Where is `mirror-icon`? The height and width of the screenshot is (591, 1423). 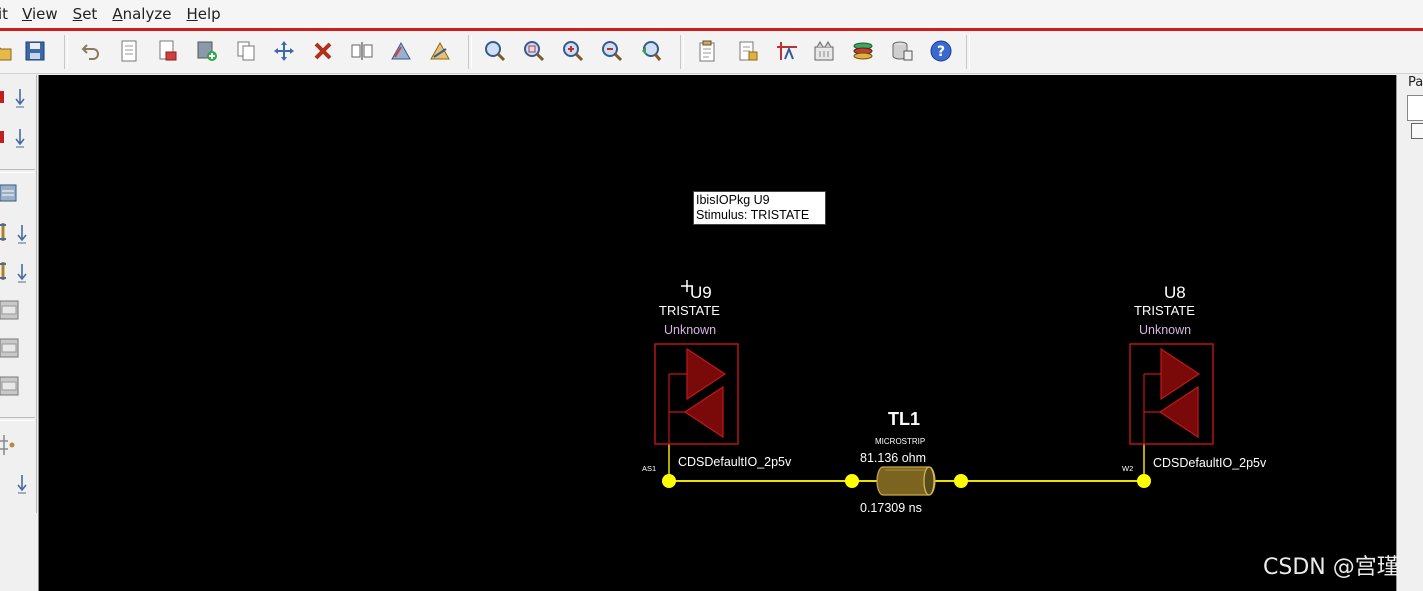 mirror-icon is located at coordinates (362, 51).